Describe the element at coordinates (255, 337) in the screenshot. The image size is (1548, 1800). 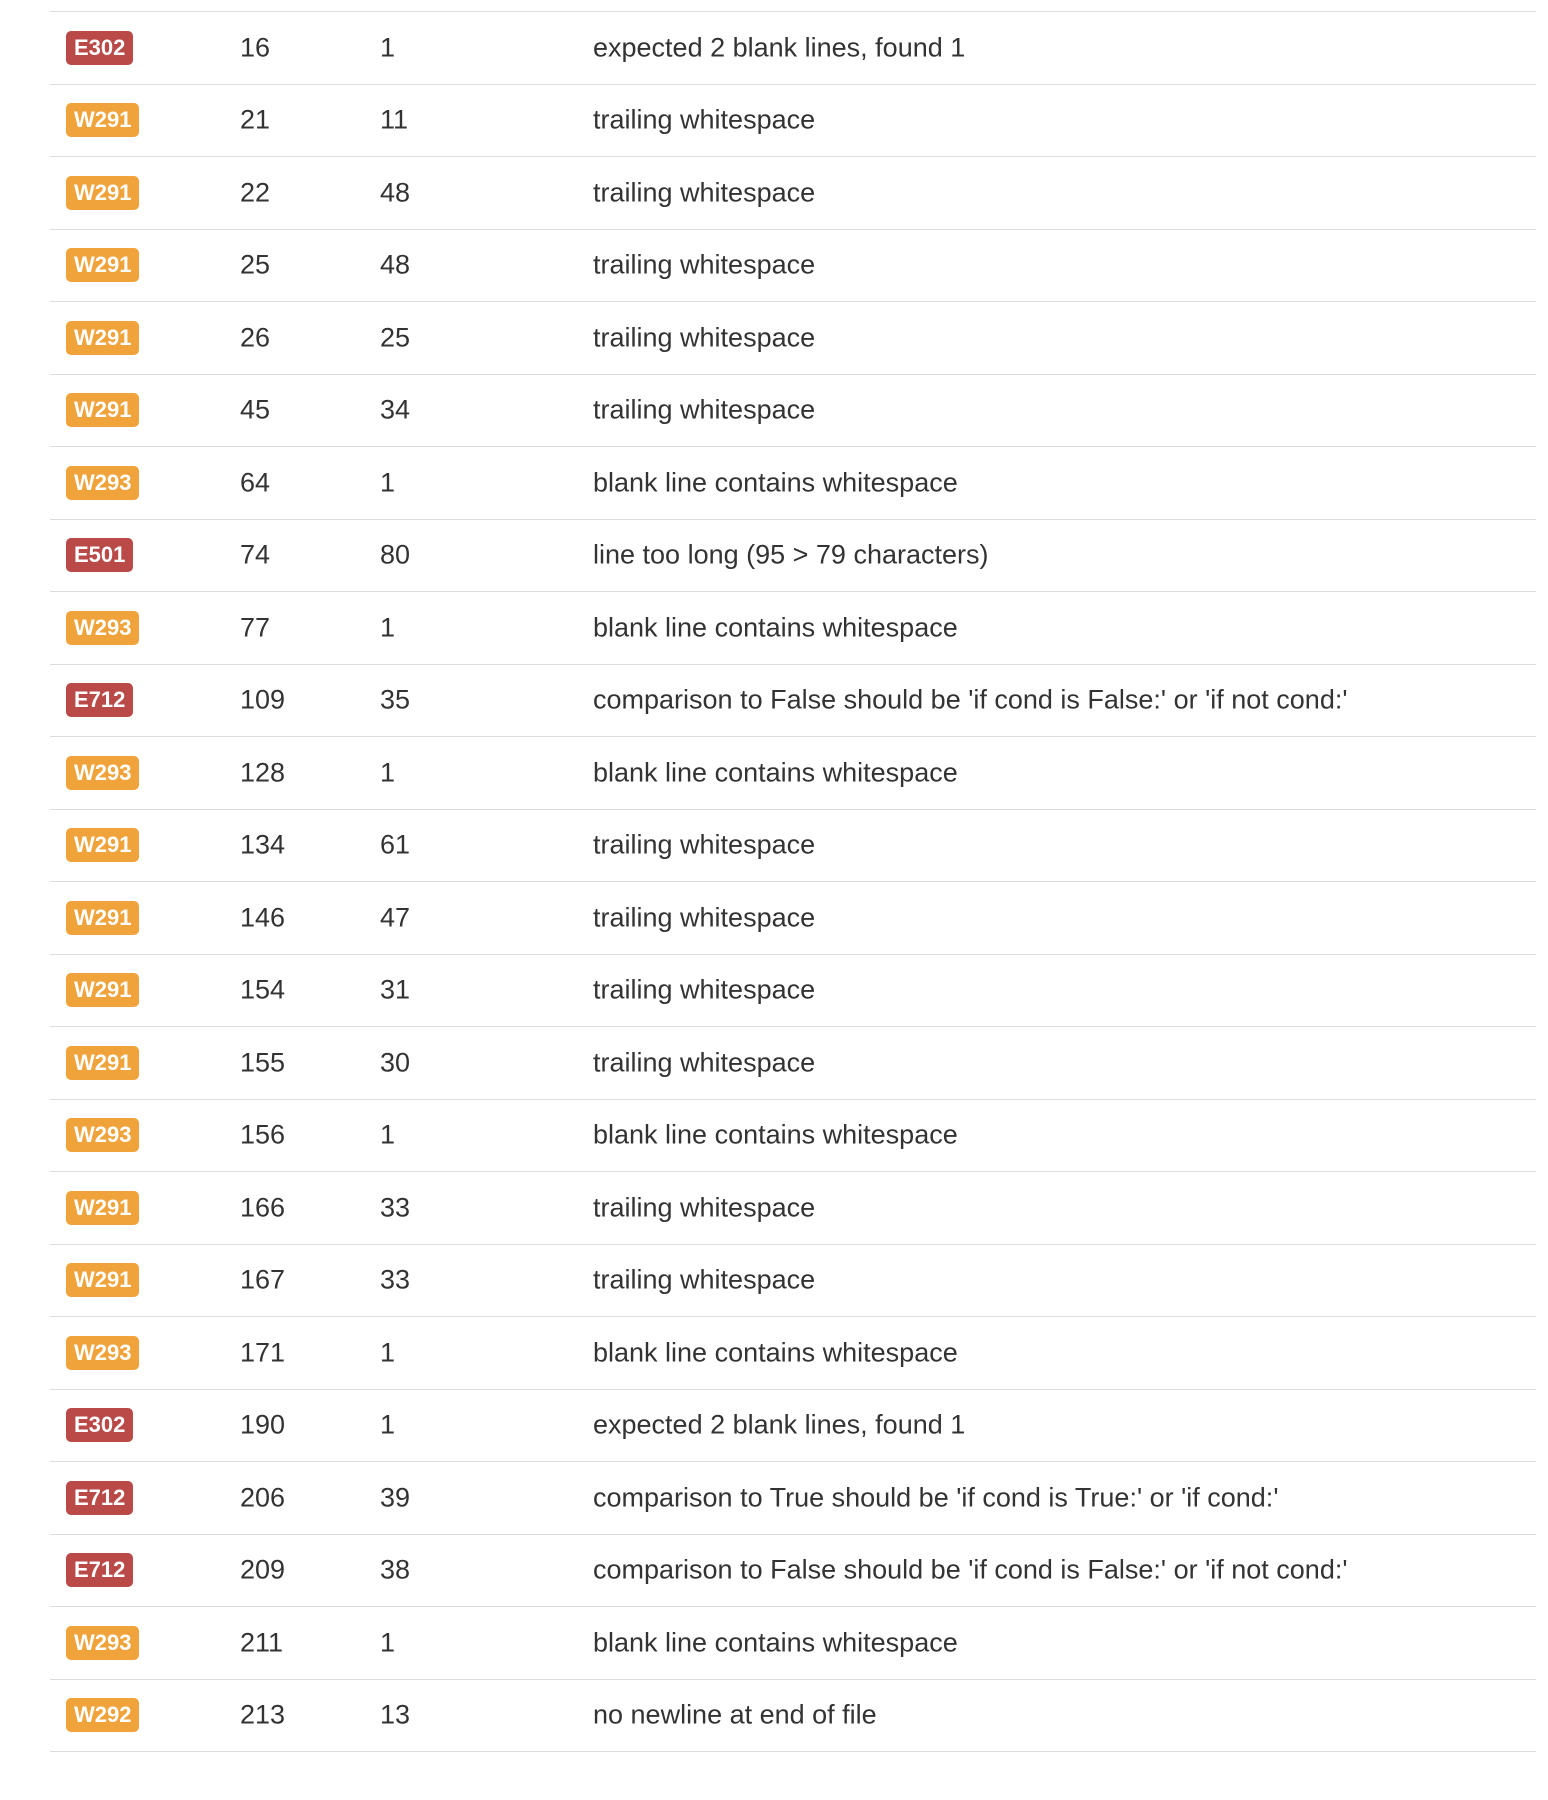
I see `line-number-cell: 26` at that location.